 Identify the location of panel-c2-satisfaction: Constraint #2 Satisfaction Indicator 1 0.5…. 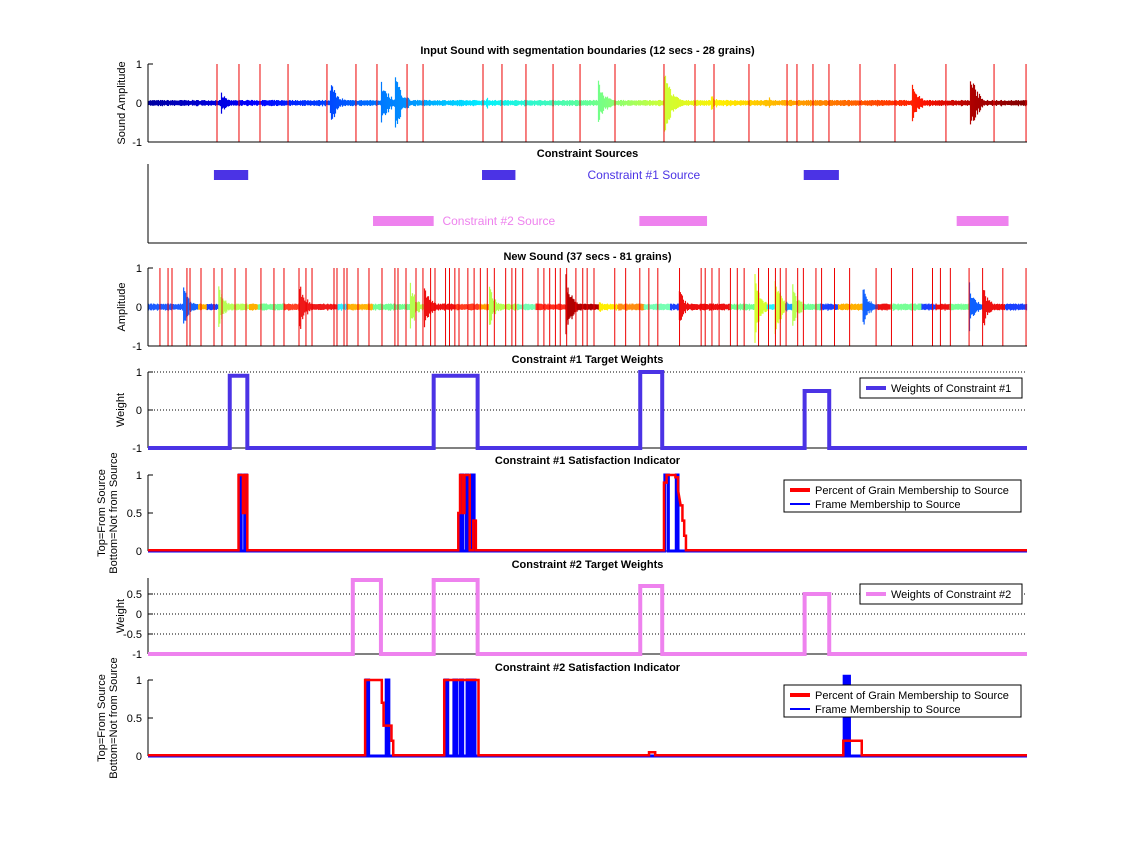
(561, 718).